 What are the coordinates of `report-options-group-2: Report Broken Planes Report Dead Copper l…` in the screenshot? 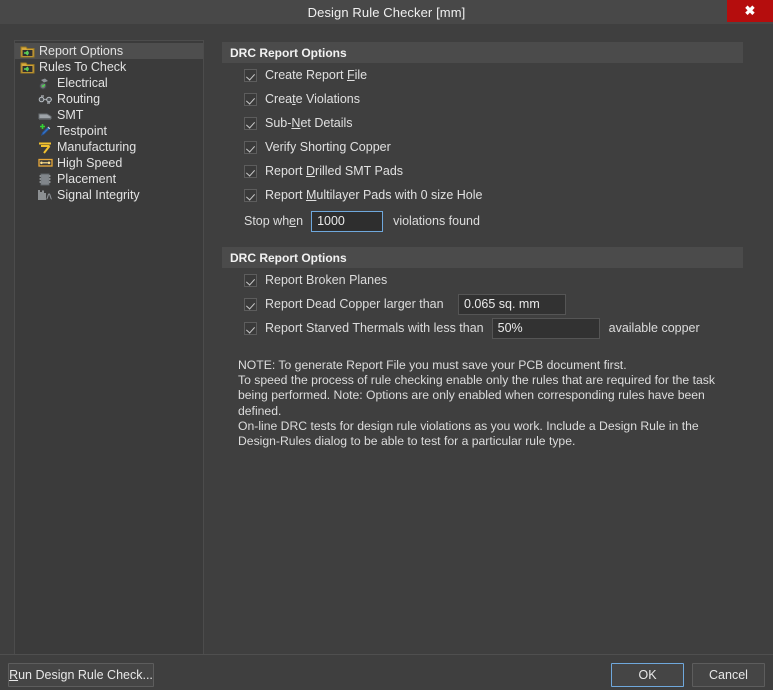 It's located at (483, 304).